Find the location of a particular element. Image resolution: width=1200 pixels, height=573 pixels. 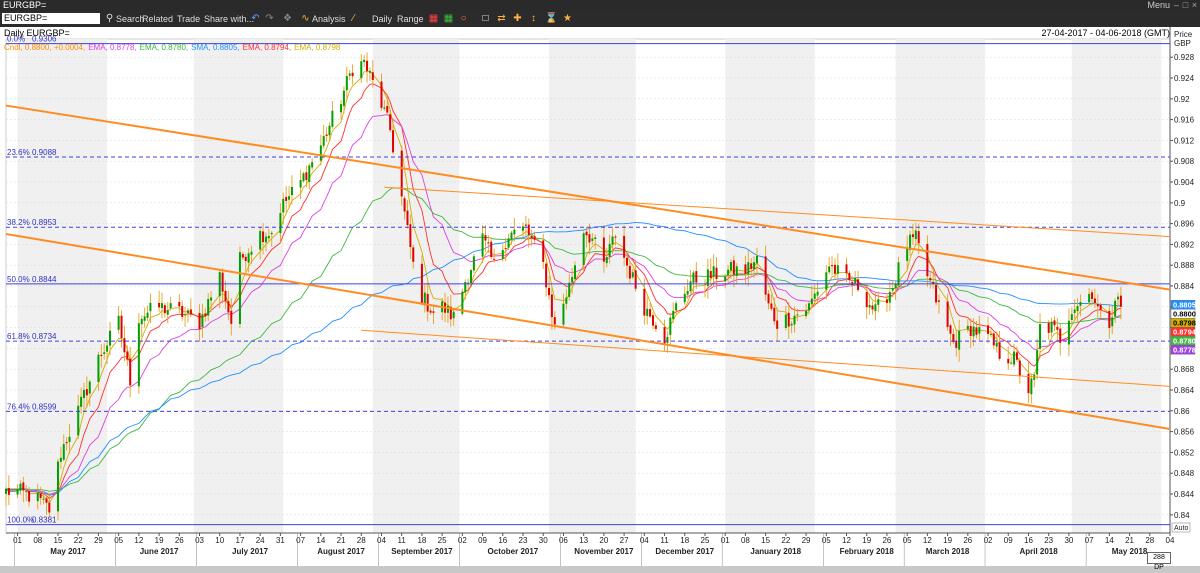

legend-entry: Cndl, 0.8800, +0.0004, is located at coordinates (44, 47).